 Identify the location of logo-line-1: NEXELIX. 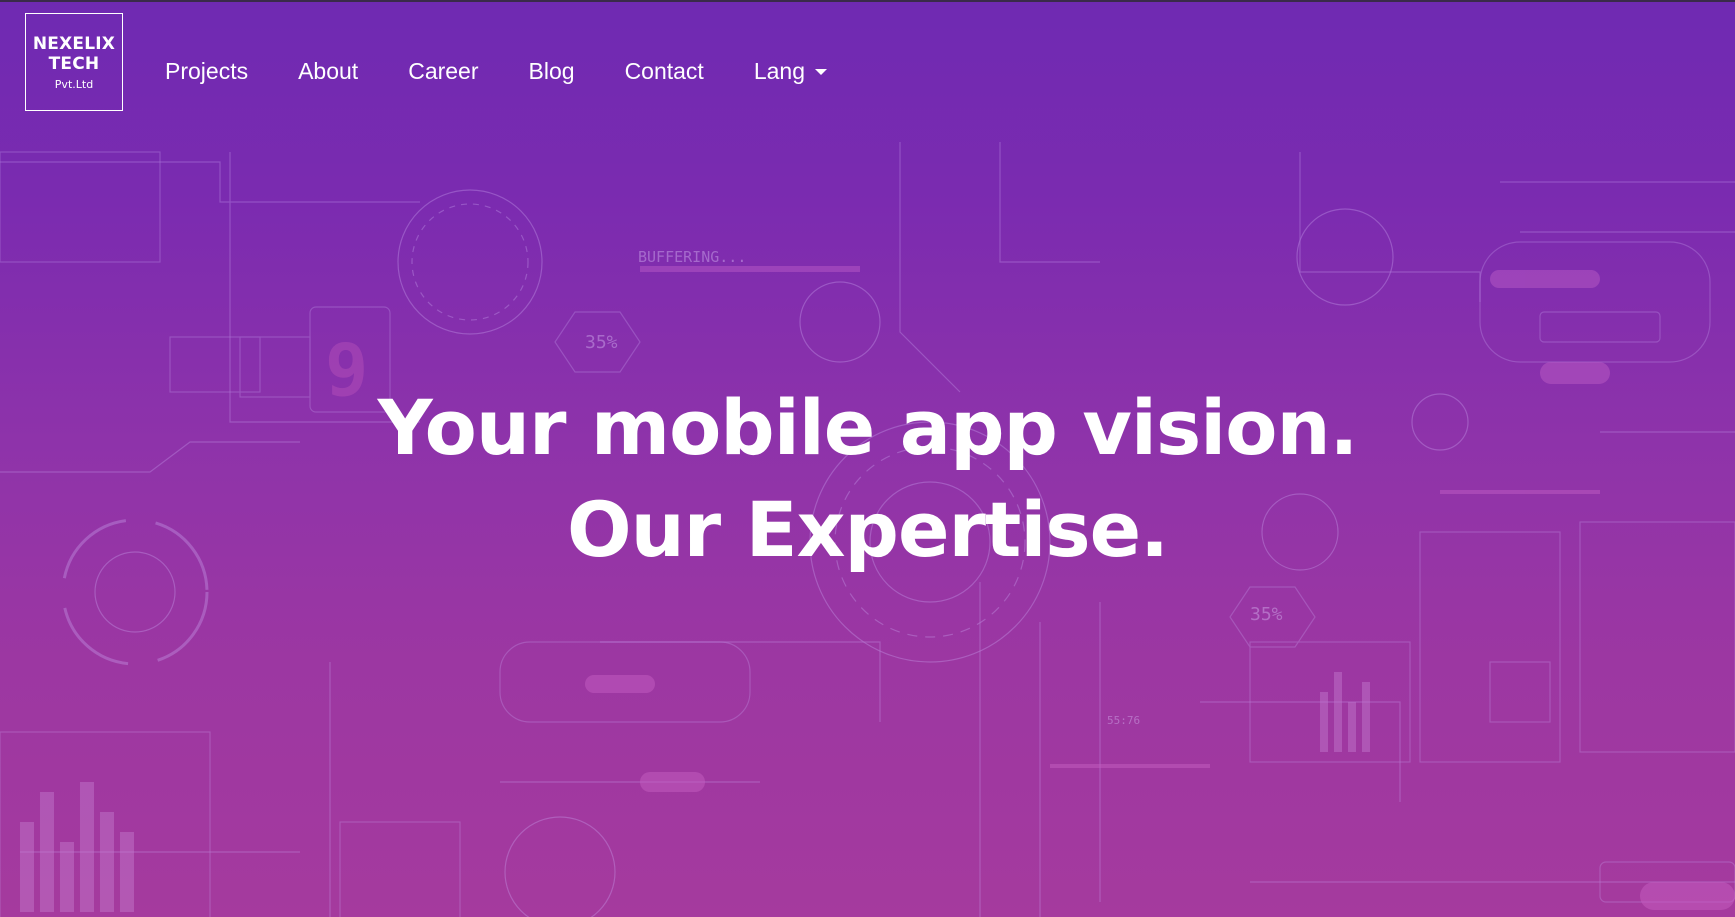
(74, 43).